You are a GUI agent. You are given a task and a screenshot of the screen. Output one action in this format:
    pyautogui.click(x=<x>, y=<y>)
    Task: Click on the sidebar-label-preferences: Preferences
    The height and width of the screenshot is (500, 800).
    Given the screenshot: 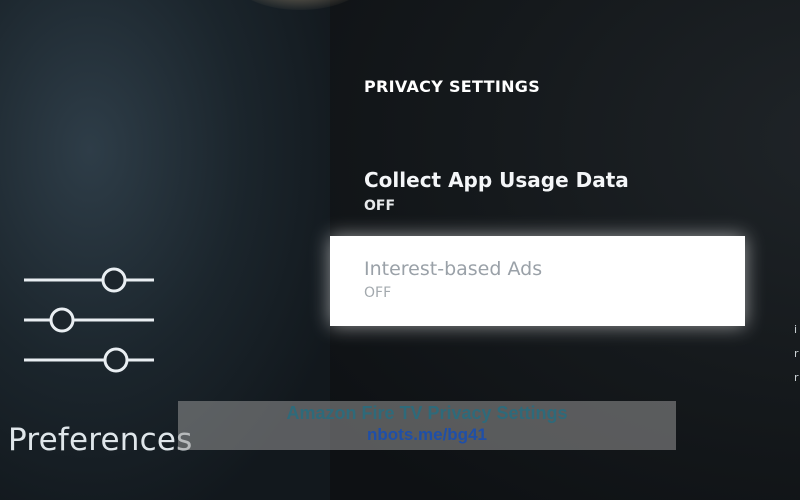 What is the action you would take?
    pyautogui.click(x=100, y=440)
    